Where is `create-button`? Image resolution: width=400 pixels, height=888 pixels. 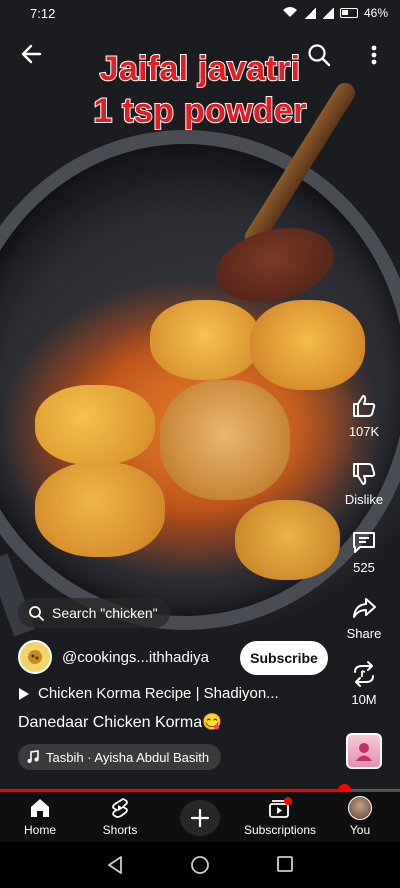
create-button is located at coordinates (200, 818).